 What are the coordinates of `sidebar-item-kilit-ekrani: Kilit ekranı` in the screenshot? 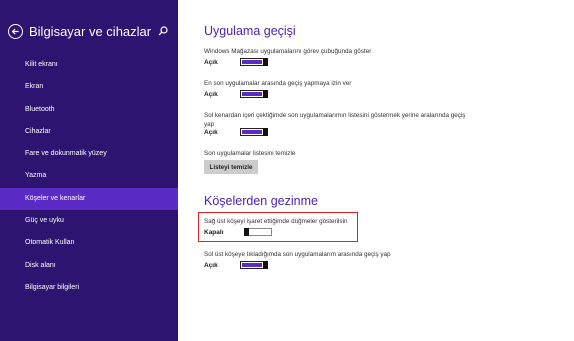 It's located at (89, 65).